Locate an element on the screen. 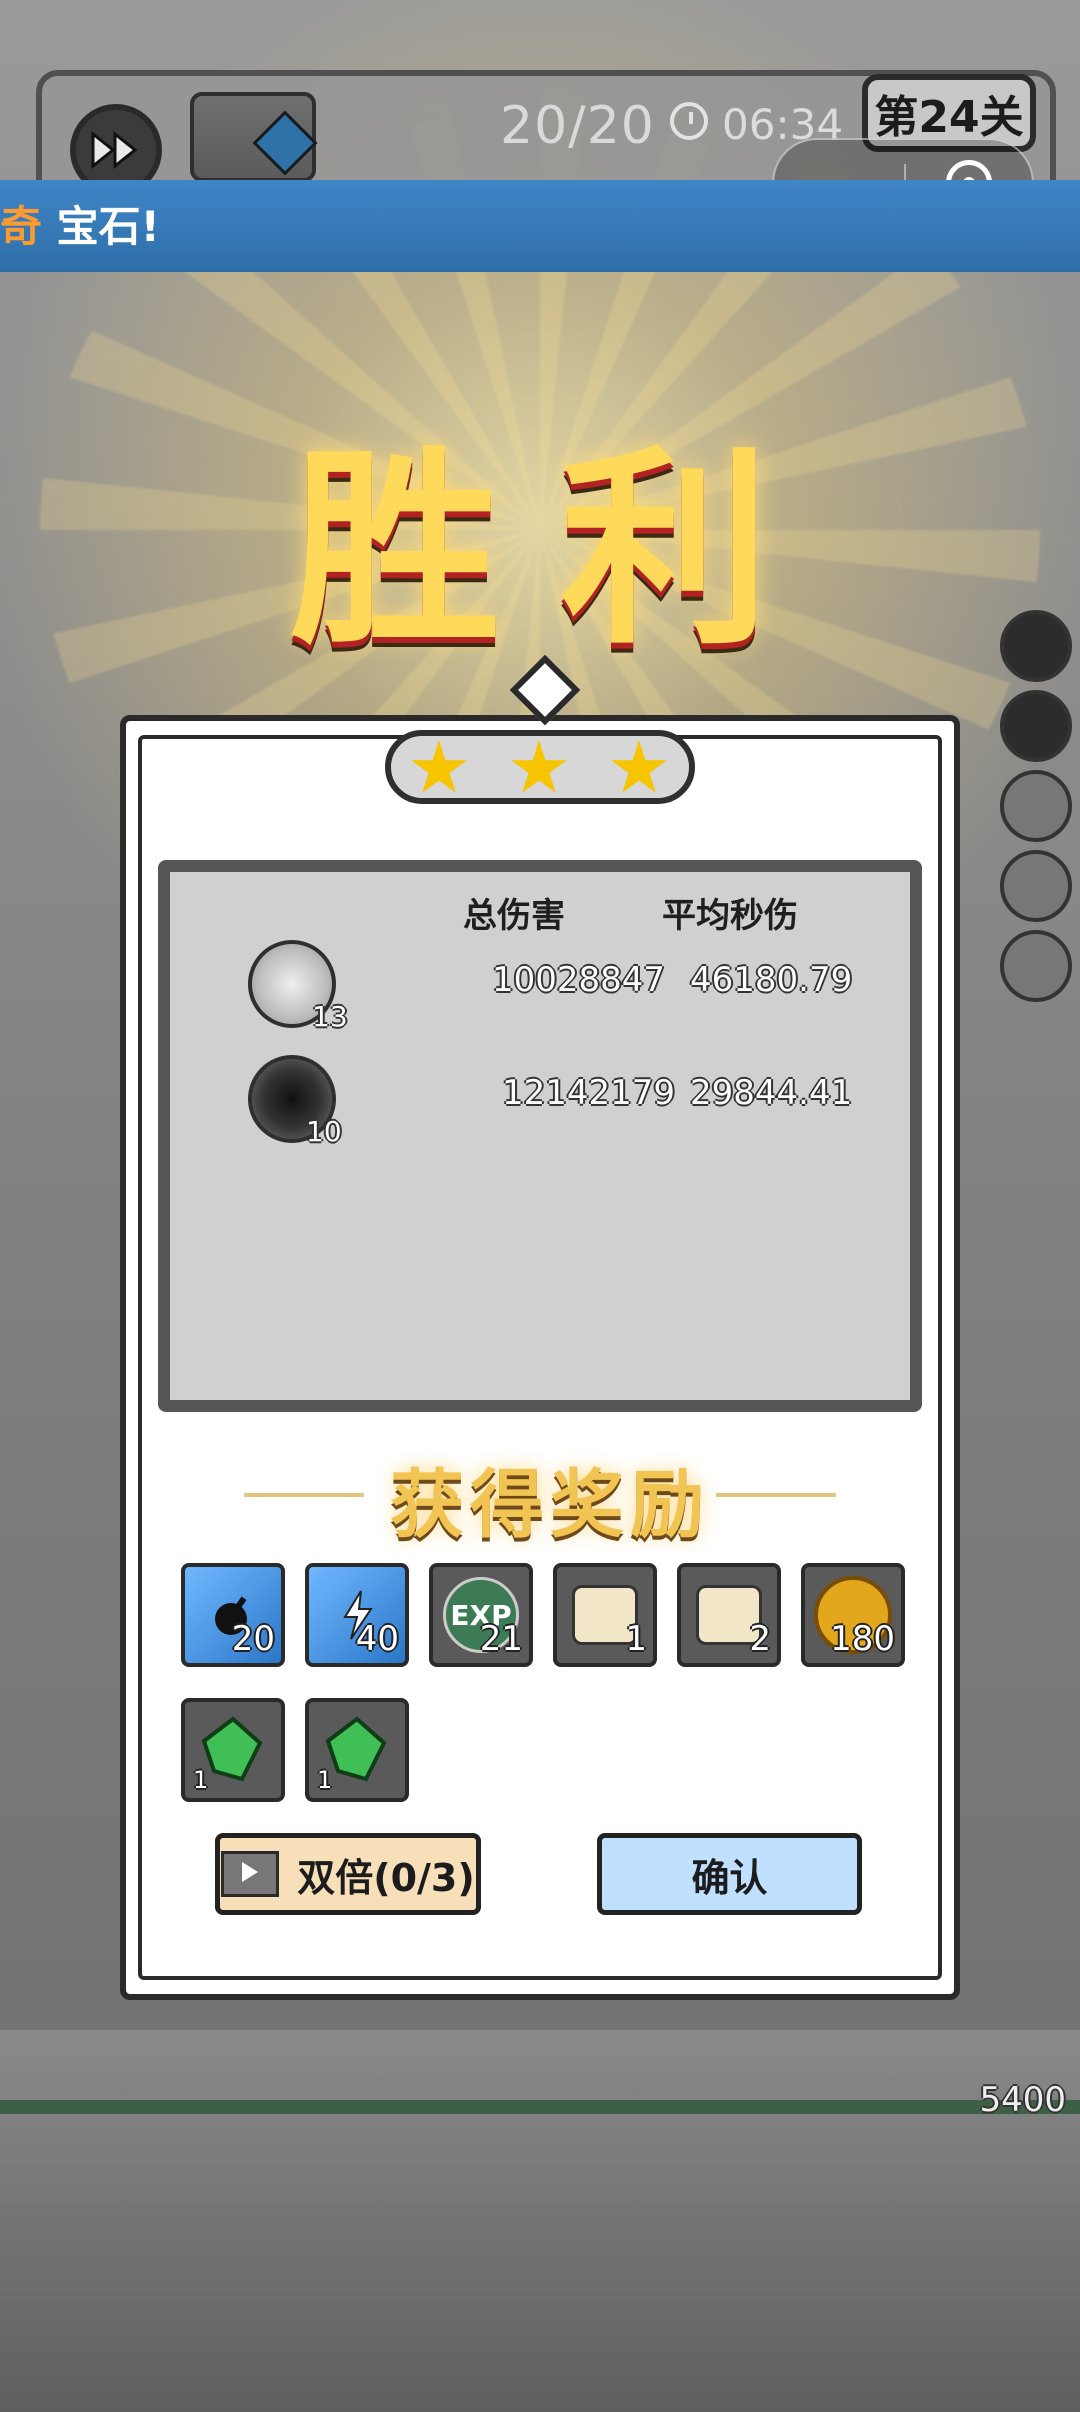 This screenshot has height=2412, width=1080. confirm-button: 确认 is located at coordinates (729, 1874).